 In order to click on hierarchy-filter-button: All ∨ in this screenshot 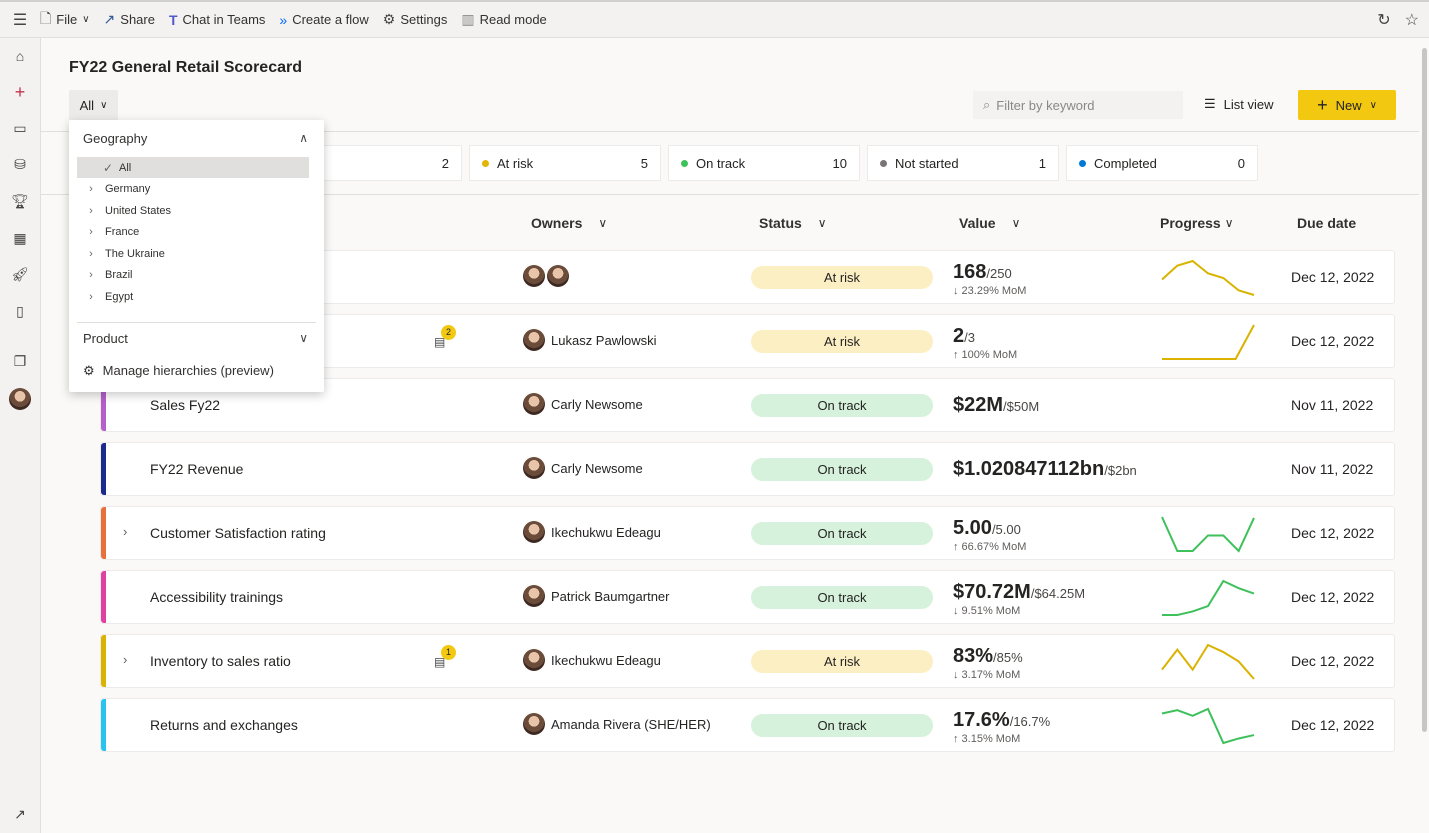, I will do `click(93, 105)`.